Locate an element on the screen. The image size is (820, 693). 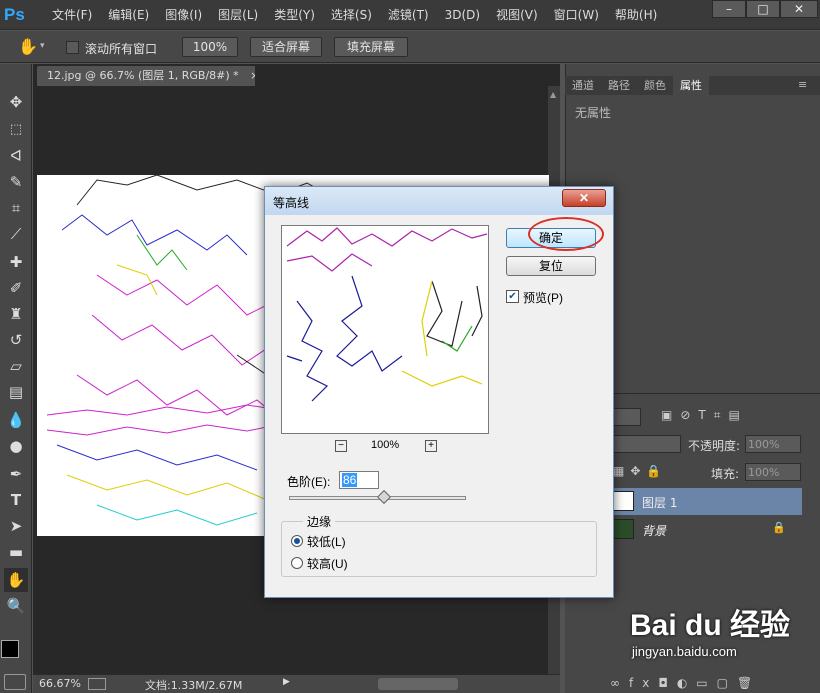
horizontal-scrollbar-thumb is located at coordinates (418, 684).